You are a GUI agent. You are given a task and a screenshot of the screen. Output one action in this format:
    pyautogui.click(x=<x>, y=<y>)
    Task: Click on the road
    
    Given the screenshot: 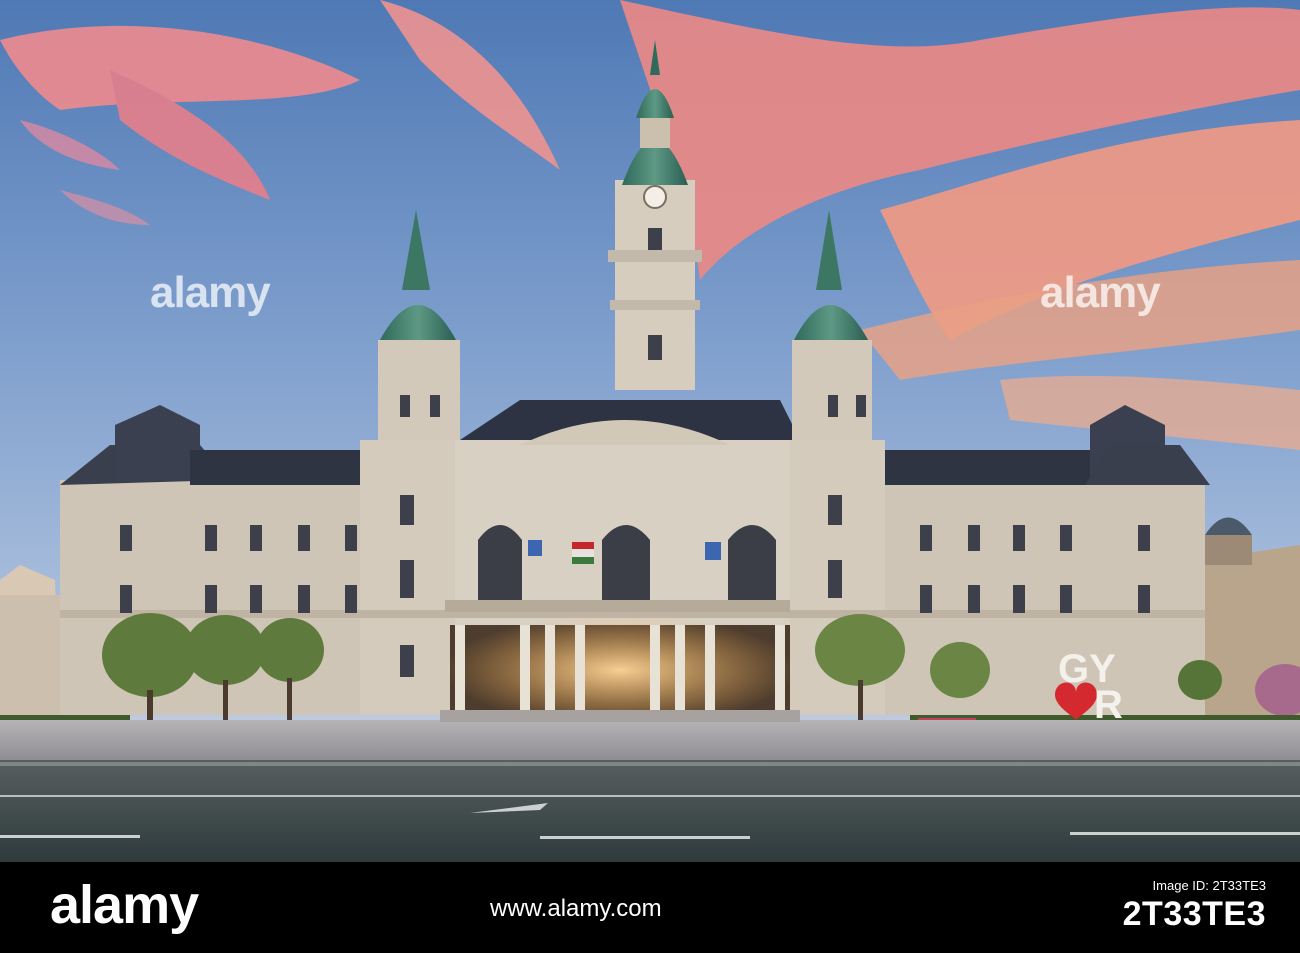 What is the action you would take?
    pyautogui.click(x=650, y=811)
    